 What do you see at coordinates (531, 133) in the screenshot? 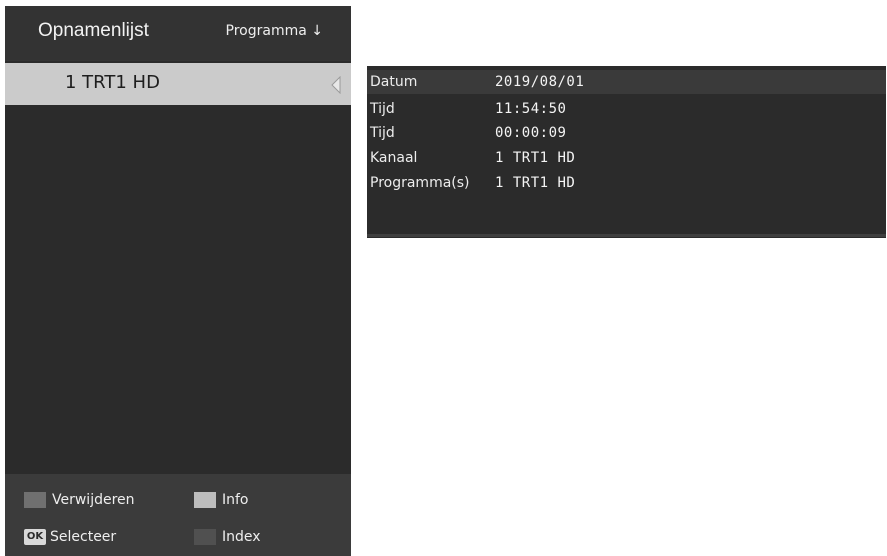
I see `info-value: 00:00:09` at bounding box center [531, 133].